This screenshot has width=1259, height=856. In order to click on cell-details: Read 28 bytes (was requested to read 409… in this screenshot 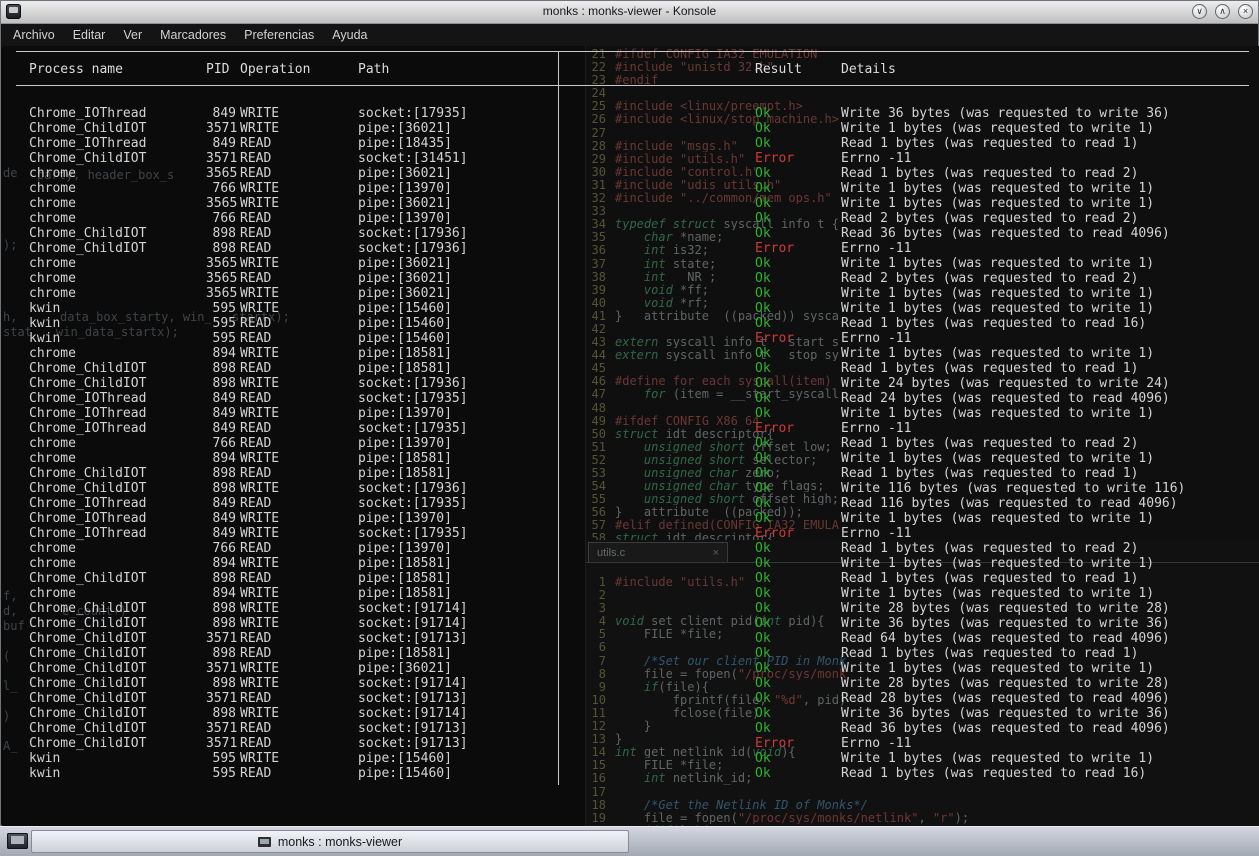, I will do `click(1005, 698)`.